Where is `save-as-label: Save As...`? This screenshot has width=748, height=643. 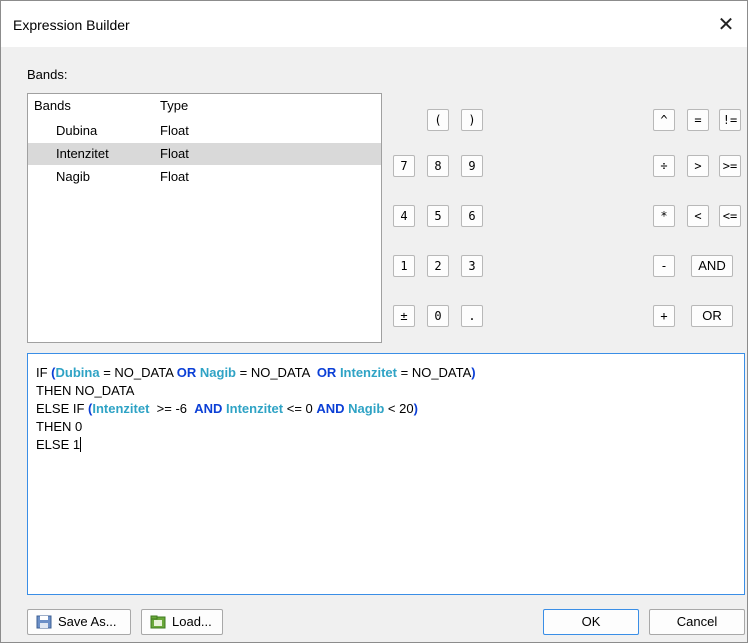 save-as-label: Save As... is located at coordinates (87, 621).